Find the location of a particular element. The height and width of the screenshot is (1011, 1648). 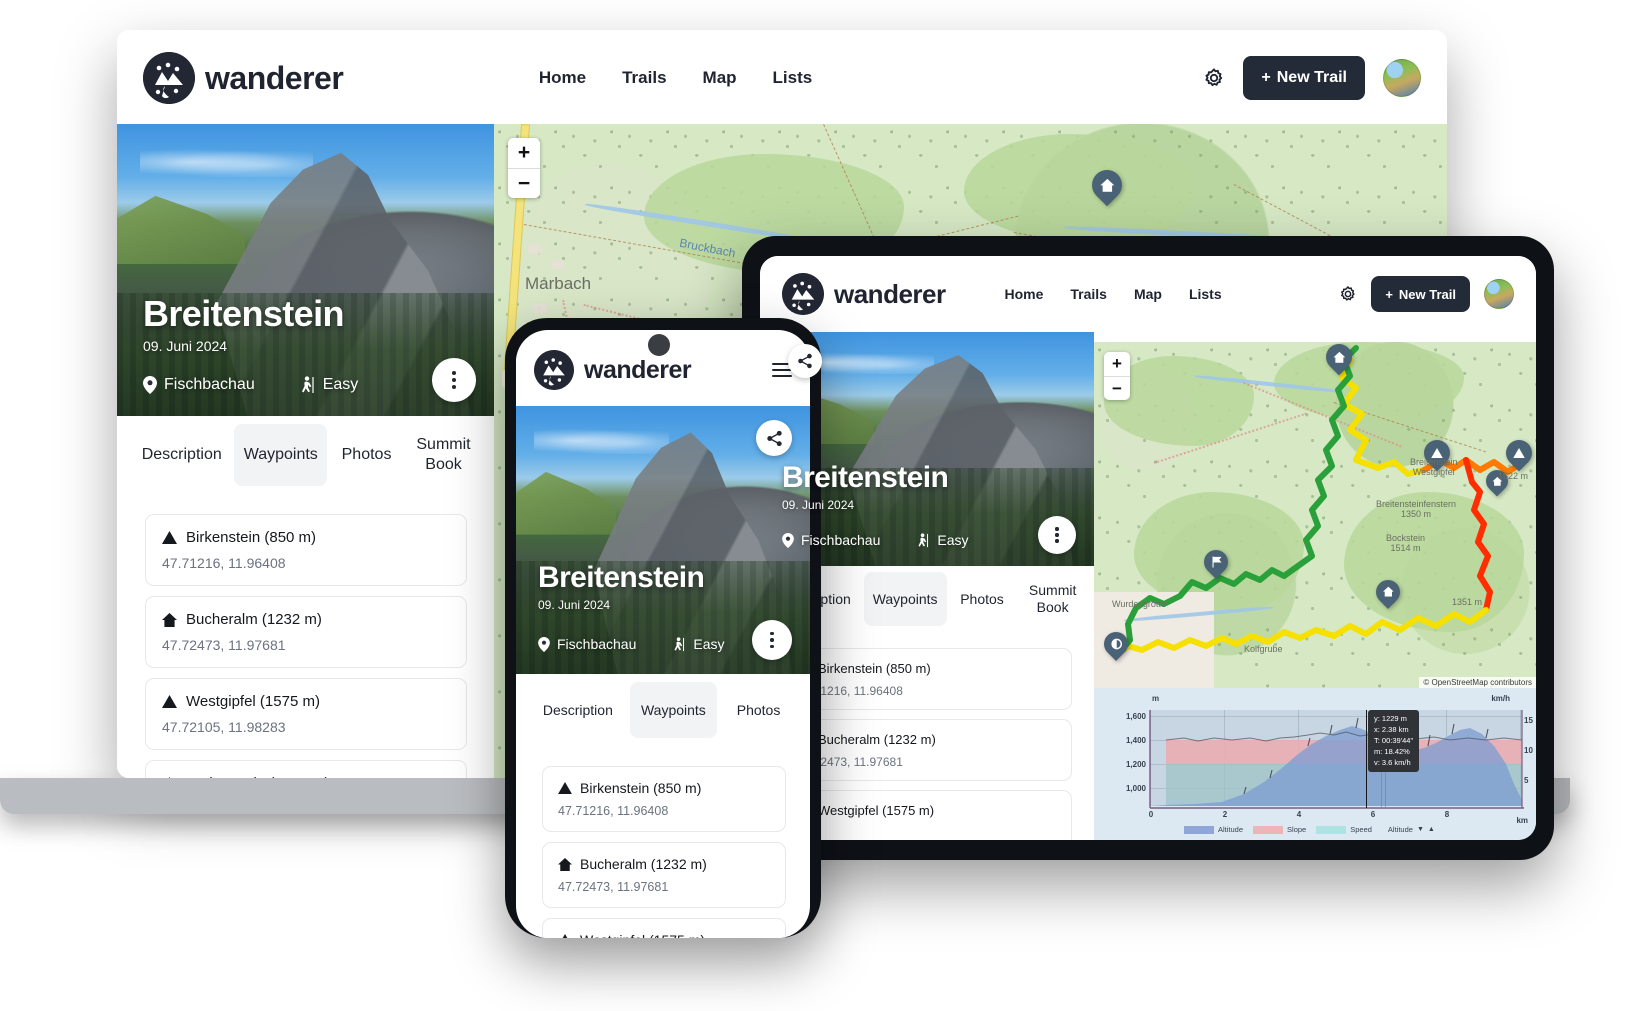

caret-up-icon: ▲ is located at coordinates (1431, 829).